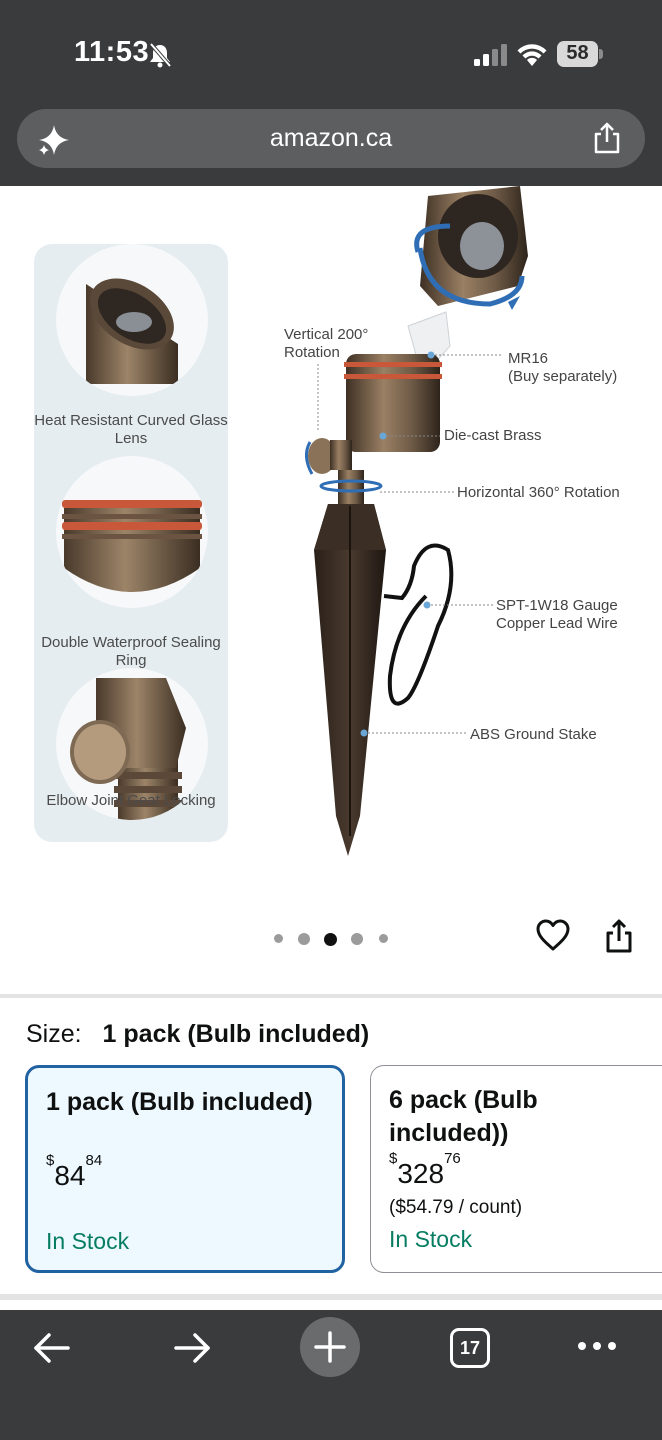 This screenshot has width=662, height=1440. I want to click on die-cast-brass-callout: Die-cast Brass, so click(493, 435).